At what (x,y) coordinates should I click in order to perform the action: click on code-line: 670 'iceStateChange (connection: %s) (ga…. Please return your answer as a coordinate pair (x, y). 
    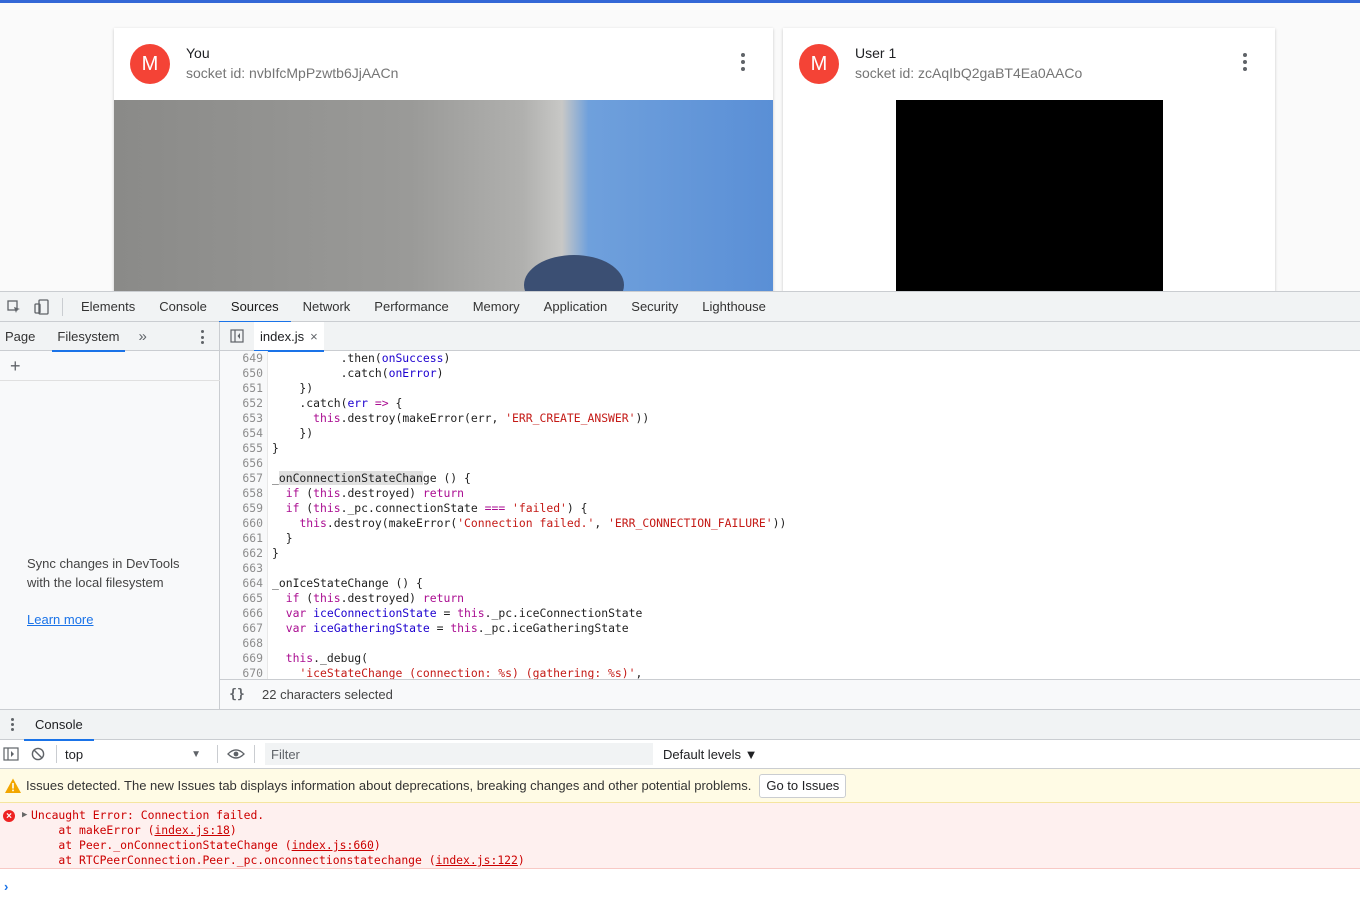
    Looking at the image, I should click on (790, 672).